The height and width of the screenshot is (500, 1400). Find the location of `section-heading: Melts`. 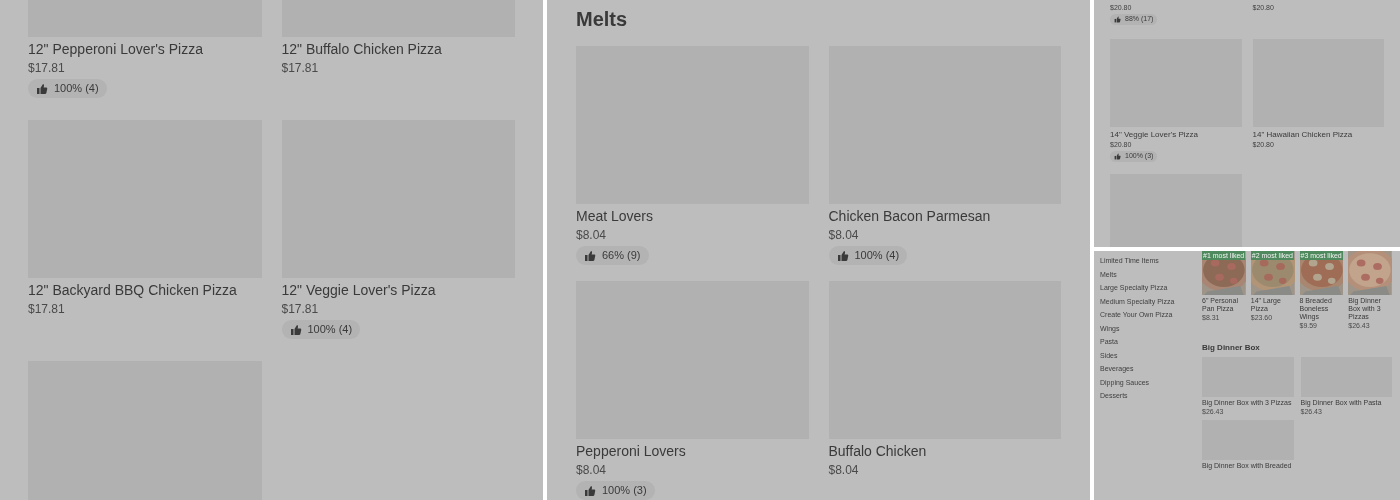

section-heading: Melts is located at coordinates (602, 19).